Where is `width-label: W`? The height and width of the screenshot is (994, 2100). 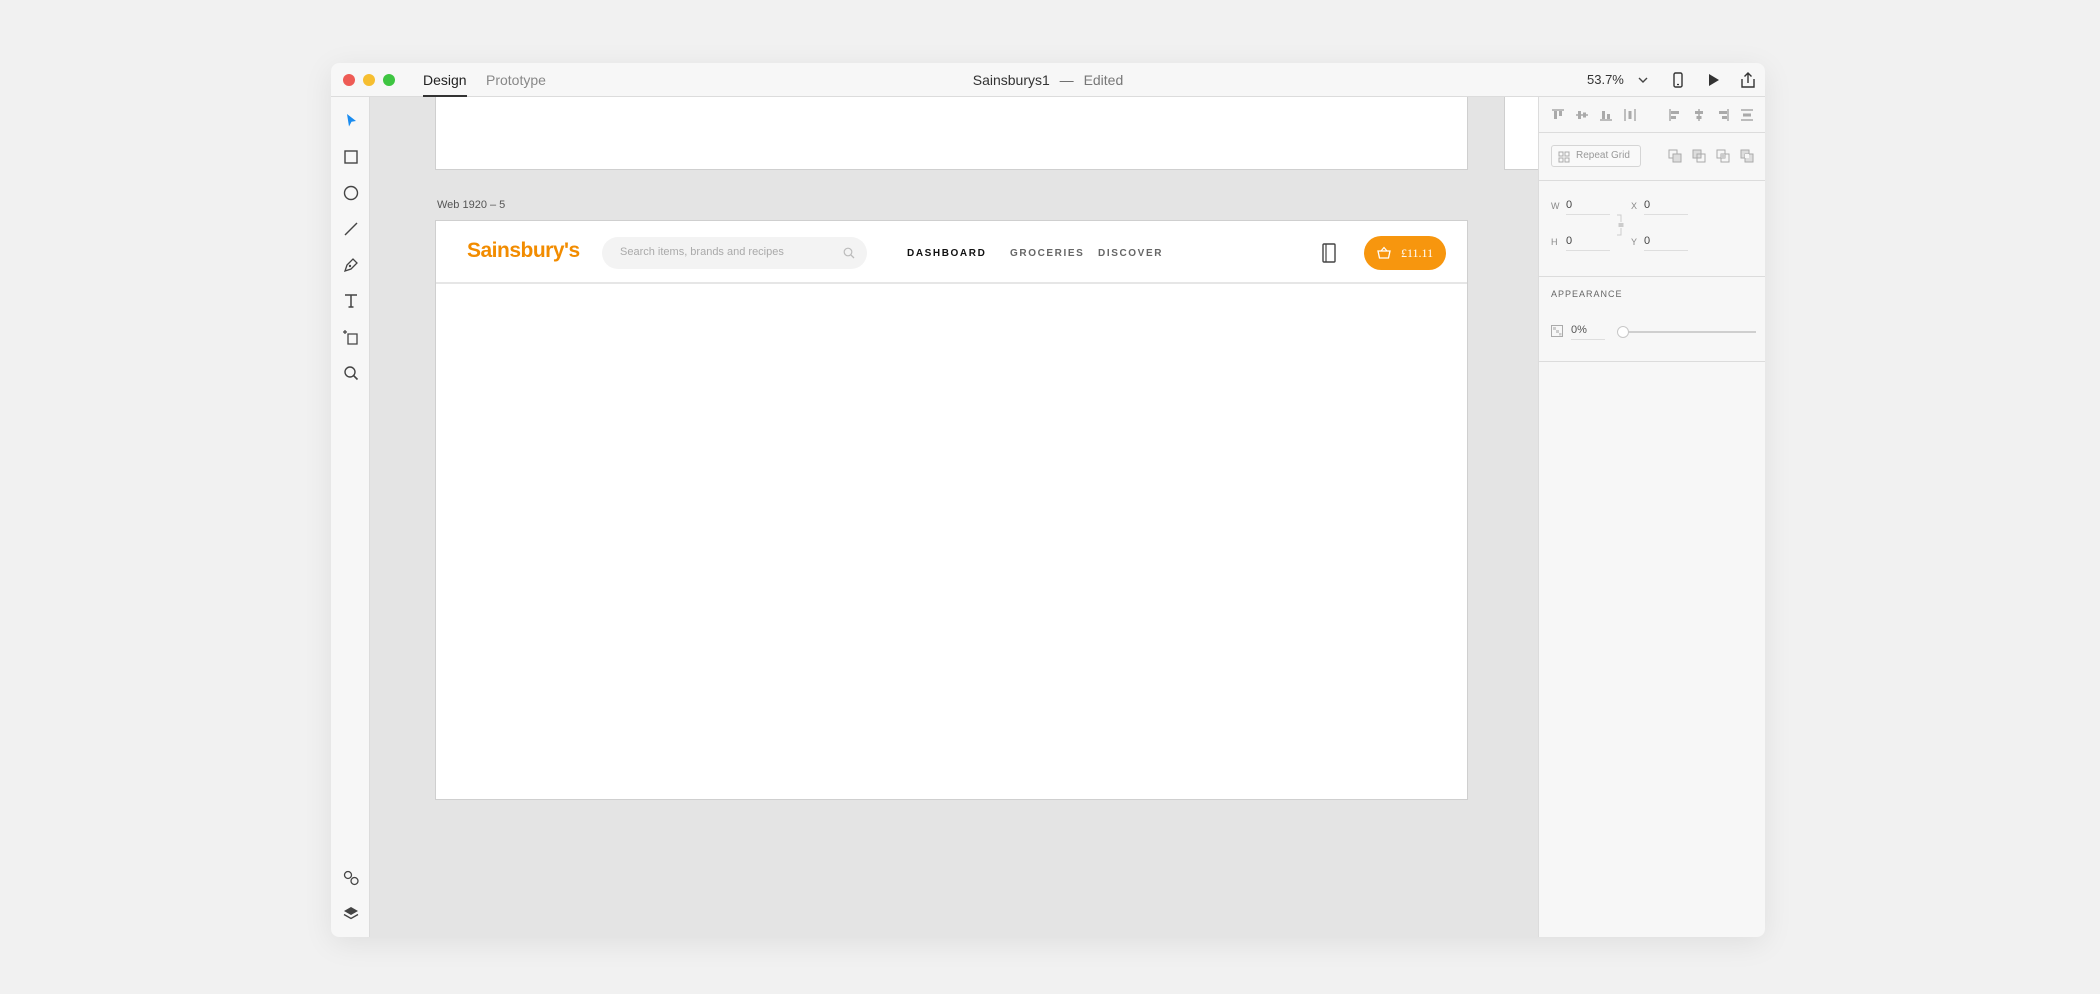
width-label: W is located at coordinates (1555, 206).